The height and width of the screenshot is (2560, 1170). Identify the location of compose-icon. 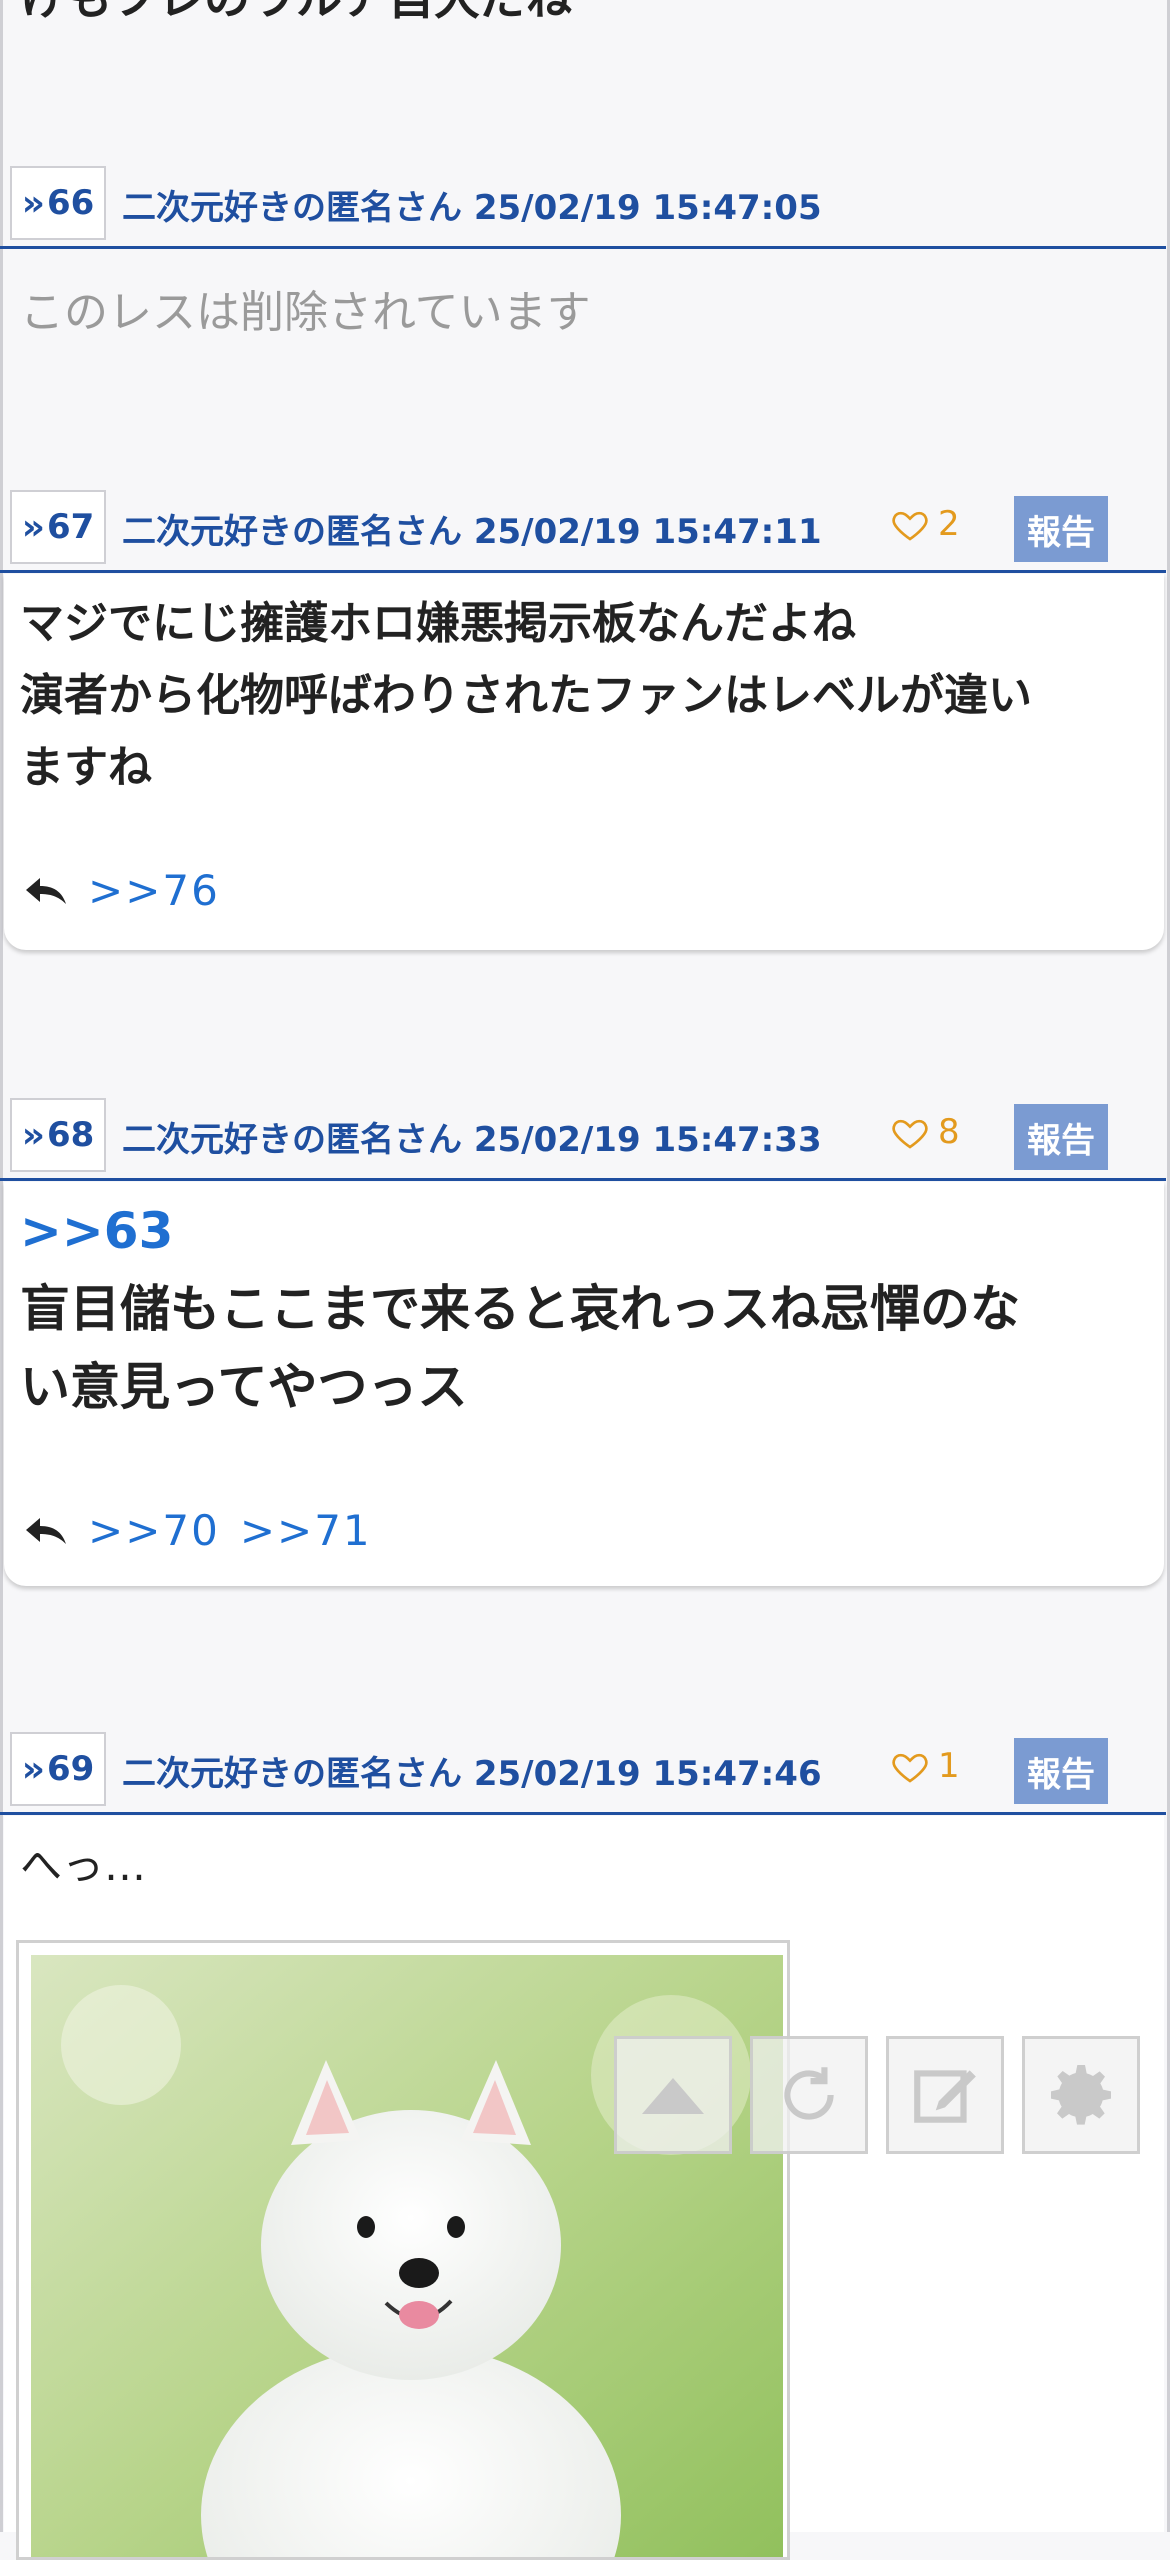
(945, 2096).